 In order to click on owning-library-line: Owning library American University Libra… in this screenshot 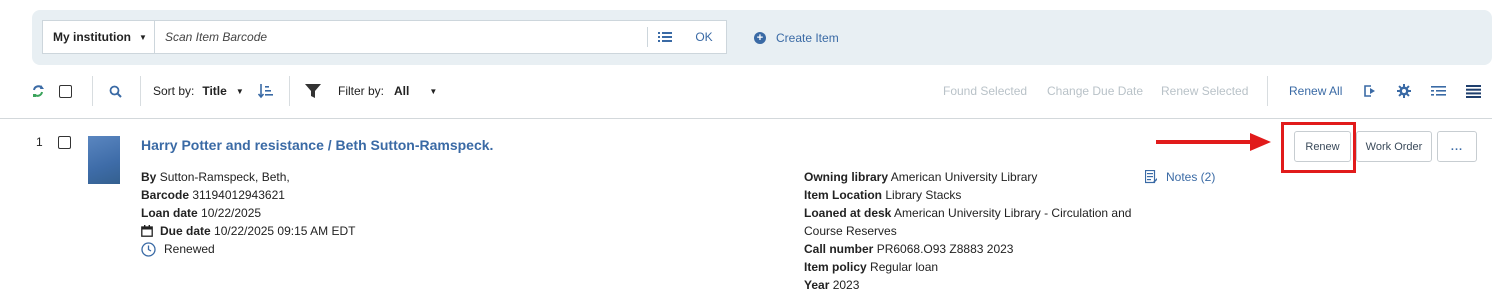, I will do `click(921, 177)`.